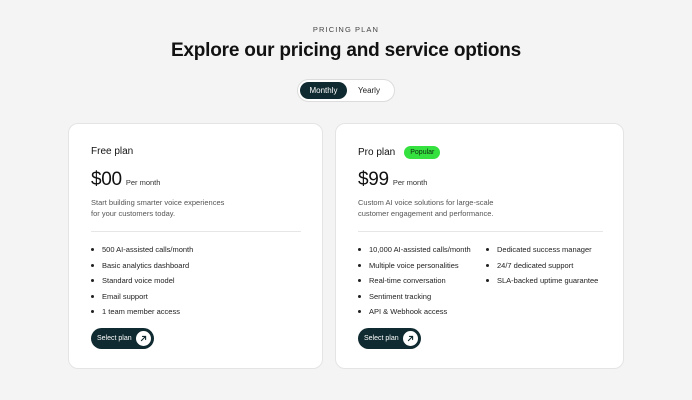 The height and width of the screenshot is (400, 692). Describe the element at coordinates (373, 179) in the screenshot. I see `price-amount: $99` at that location.